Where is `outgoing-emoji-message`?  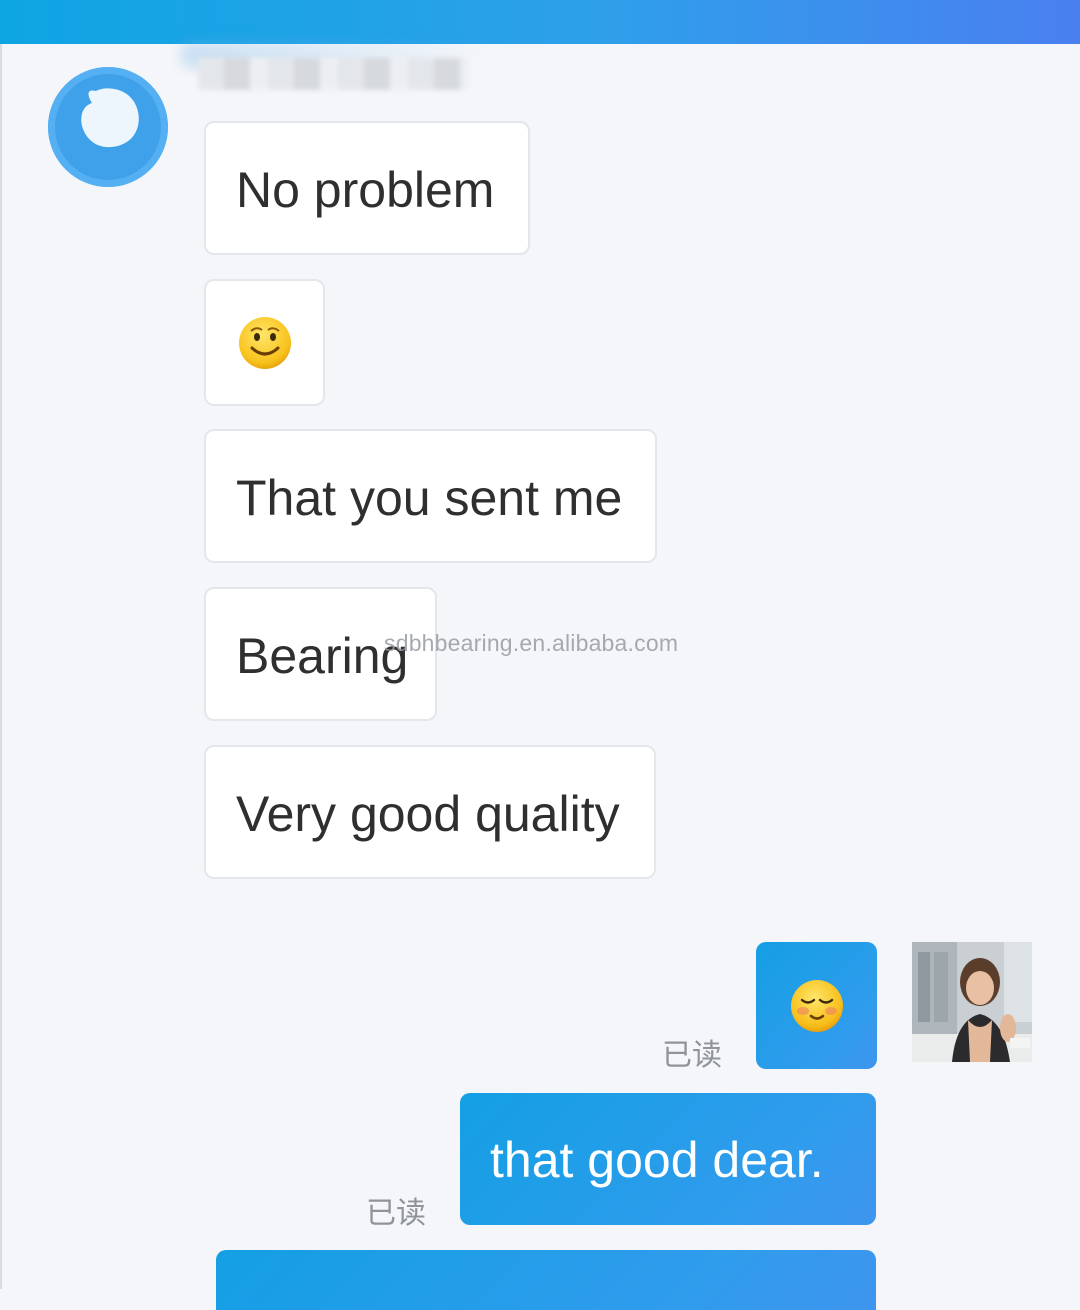
outgoing-emoji-message is located at coordinates (816, 1005).